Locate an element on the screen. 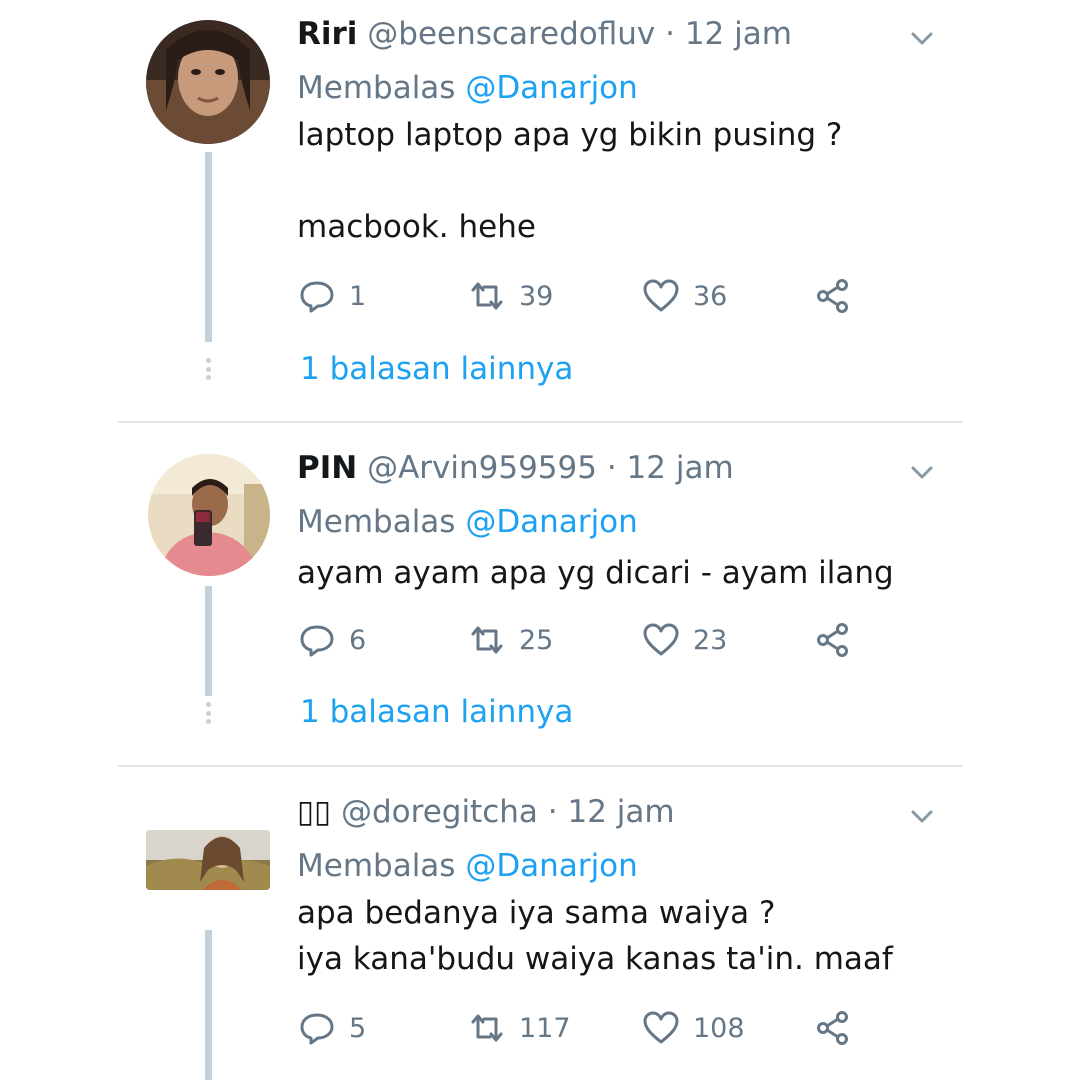  tweet-actions: 5 117 108 is located at coordinates (597, 1028).